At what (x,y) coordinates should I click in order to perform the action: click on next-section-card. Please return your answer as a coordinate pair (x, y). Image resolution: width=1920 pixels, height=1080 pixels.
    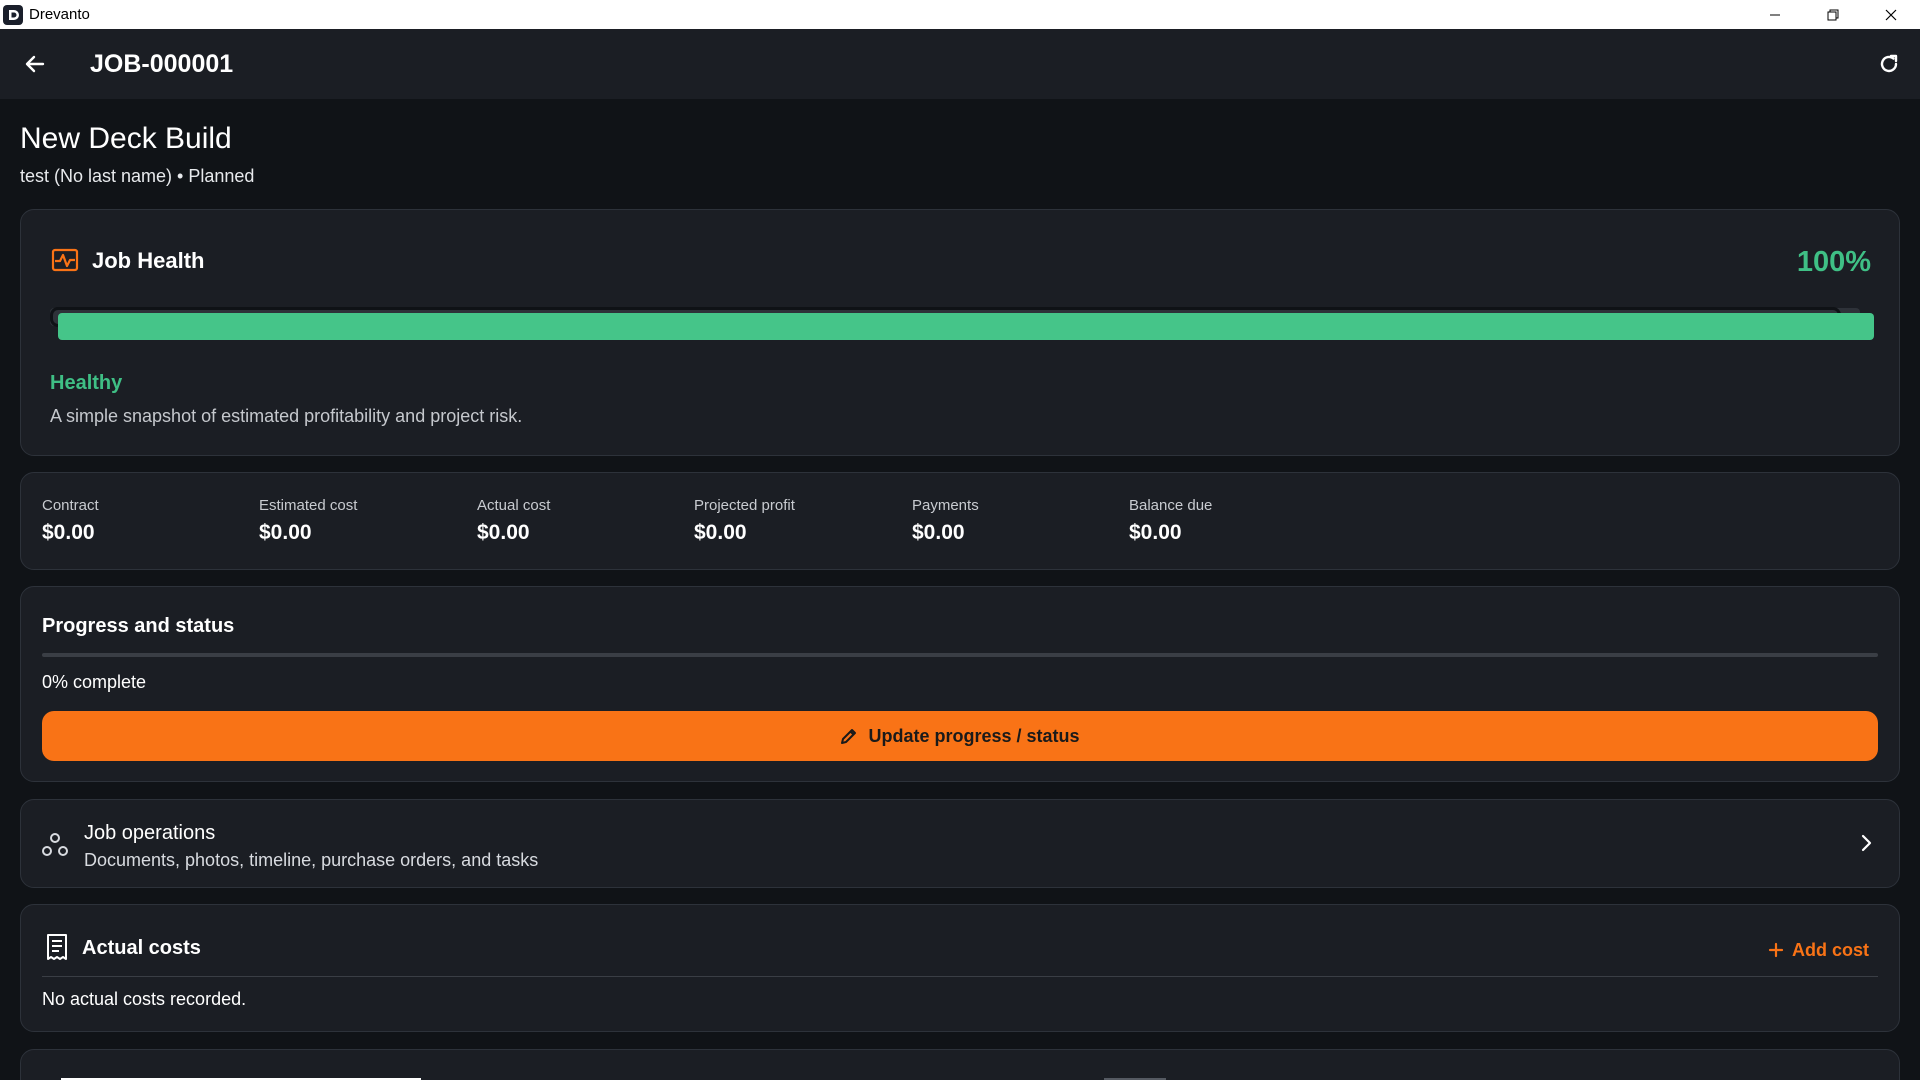
    Looking at the image, I should click on (960, 1064).